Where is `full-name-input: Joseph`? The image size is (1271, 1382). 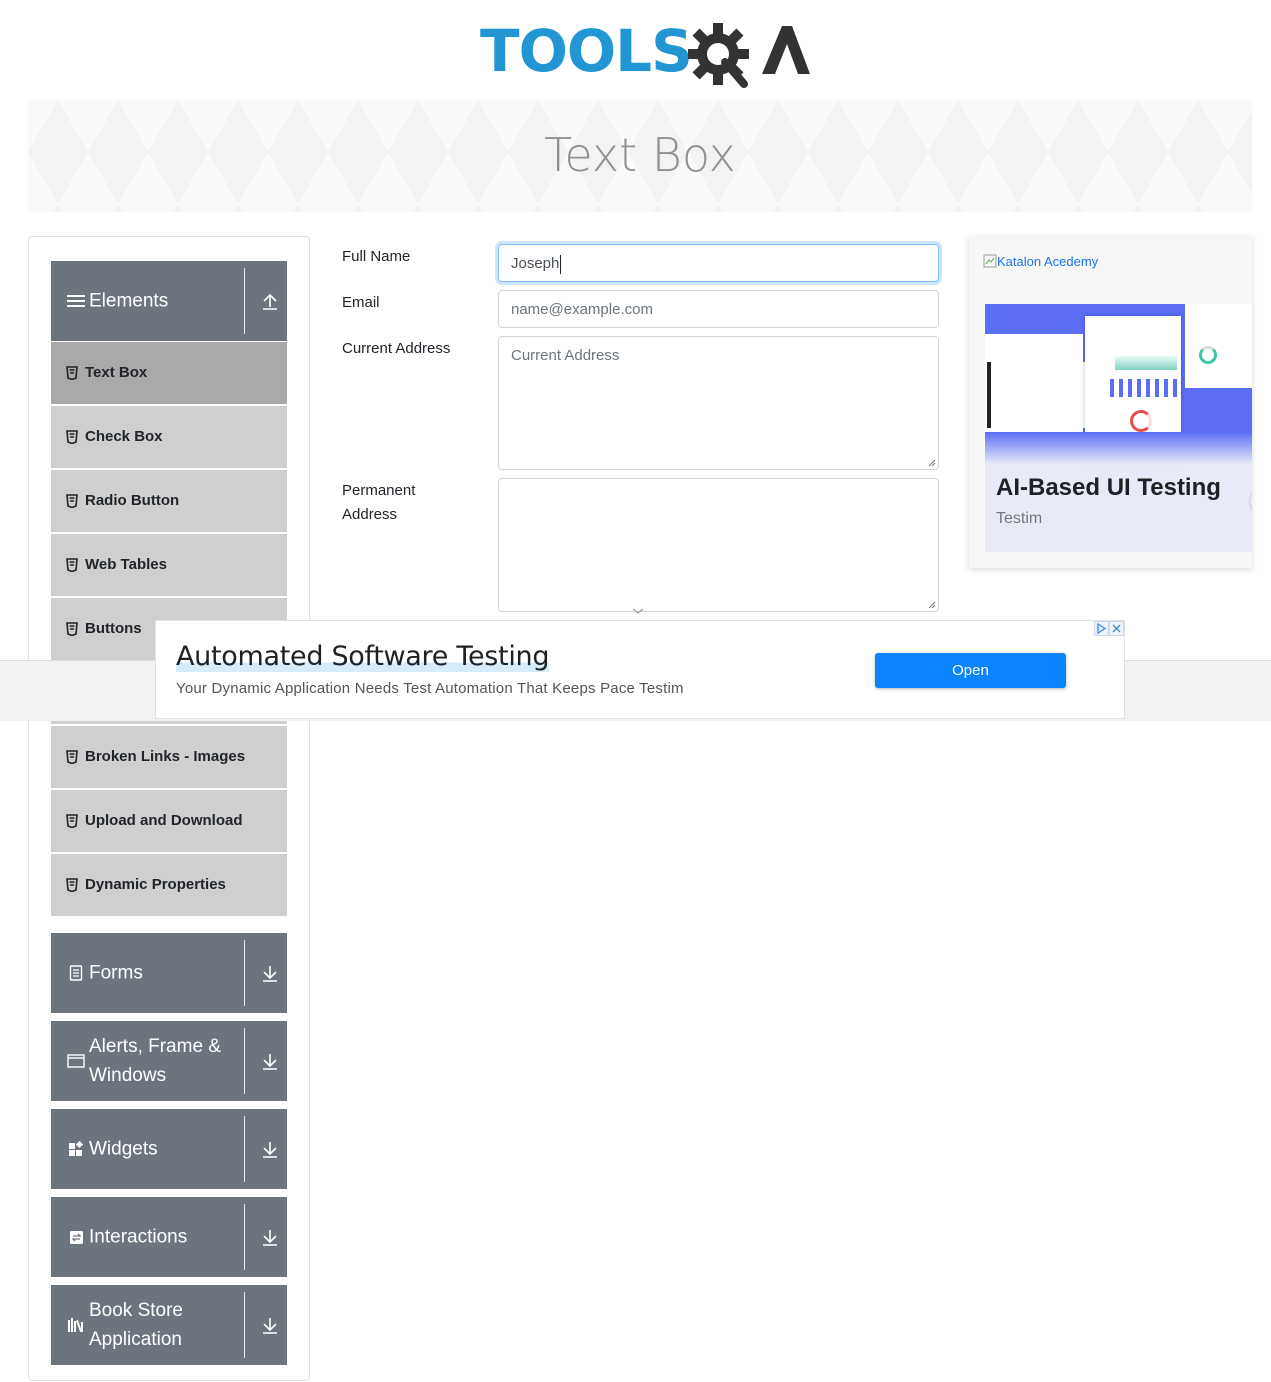
full-name-input: Joseph is located at coordinates (718, 263).